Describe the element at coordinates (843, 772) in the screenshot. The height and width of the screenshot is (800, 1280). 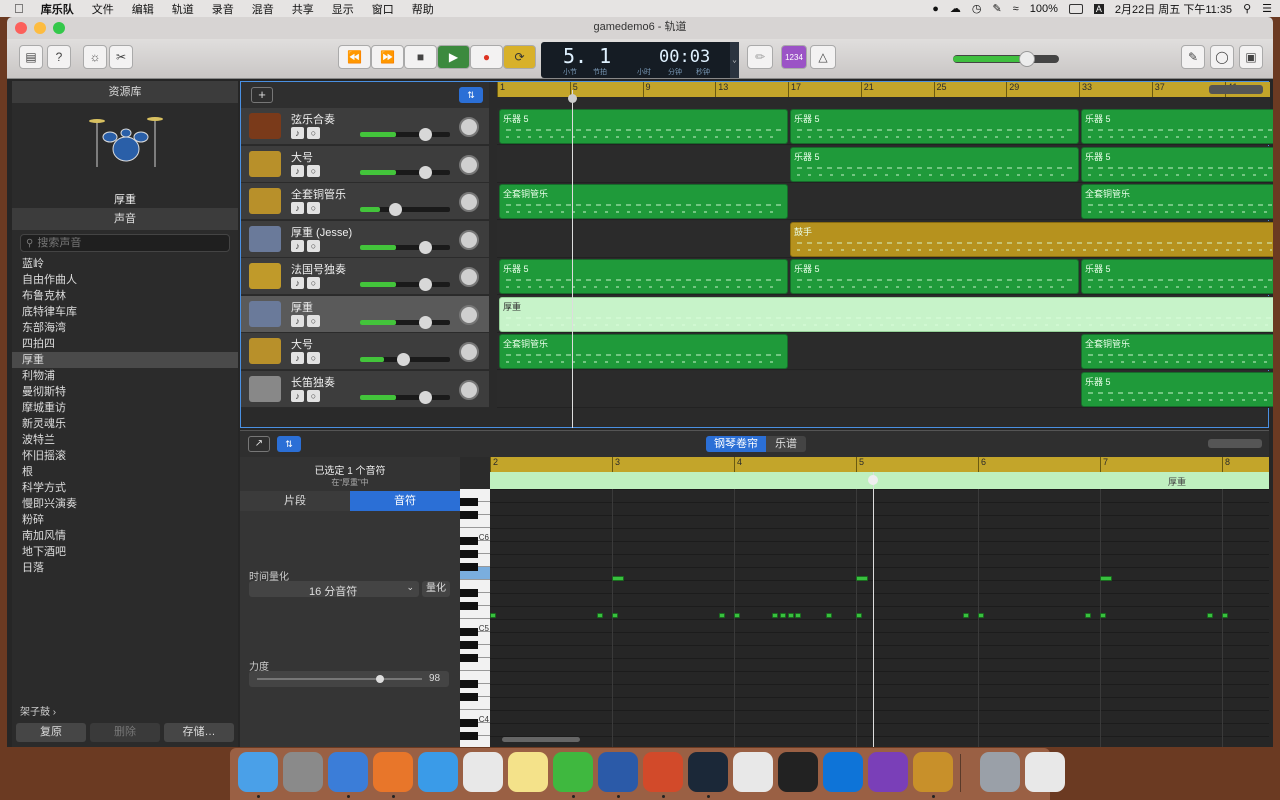
I see `dock-icon-teamviewer` at that location.